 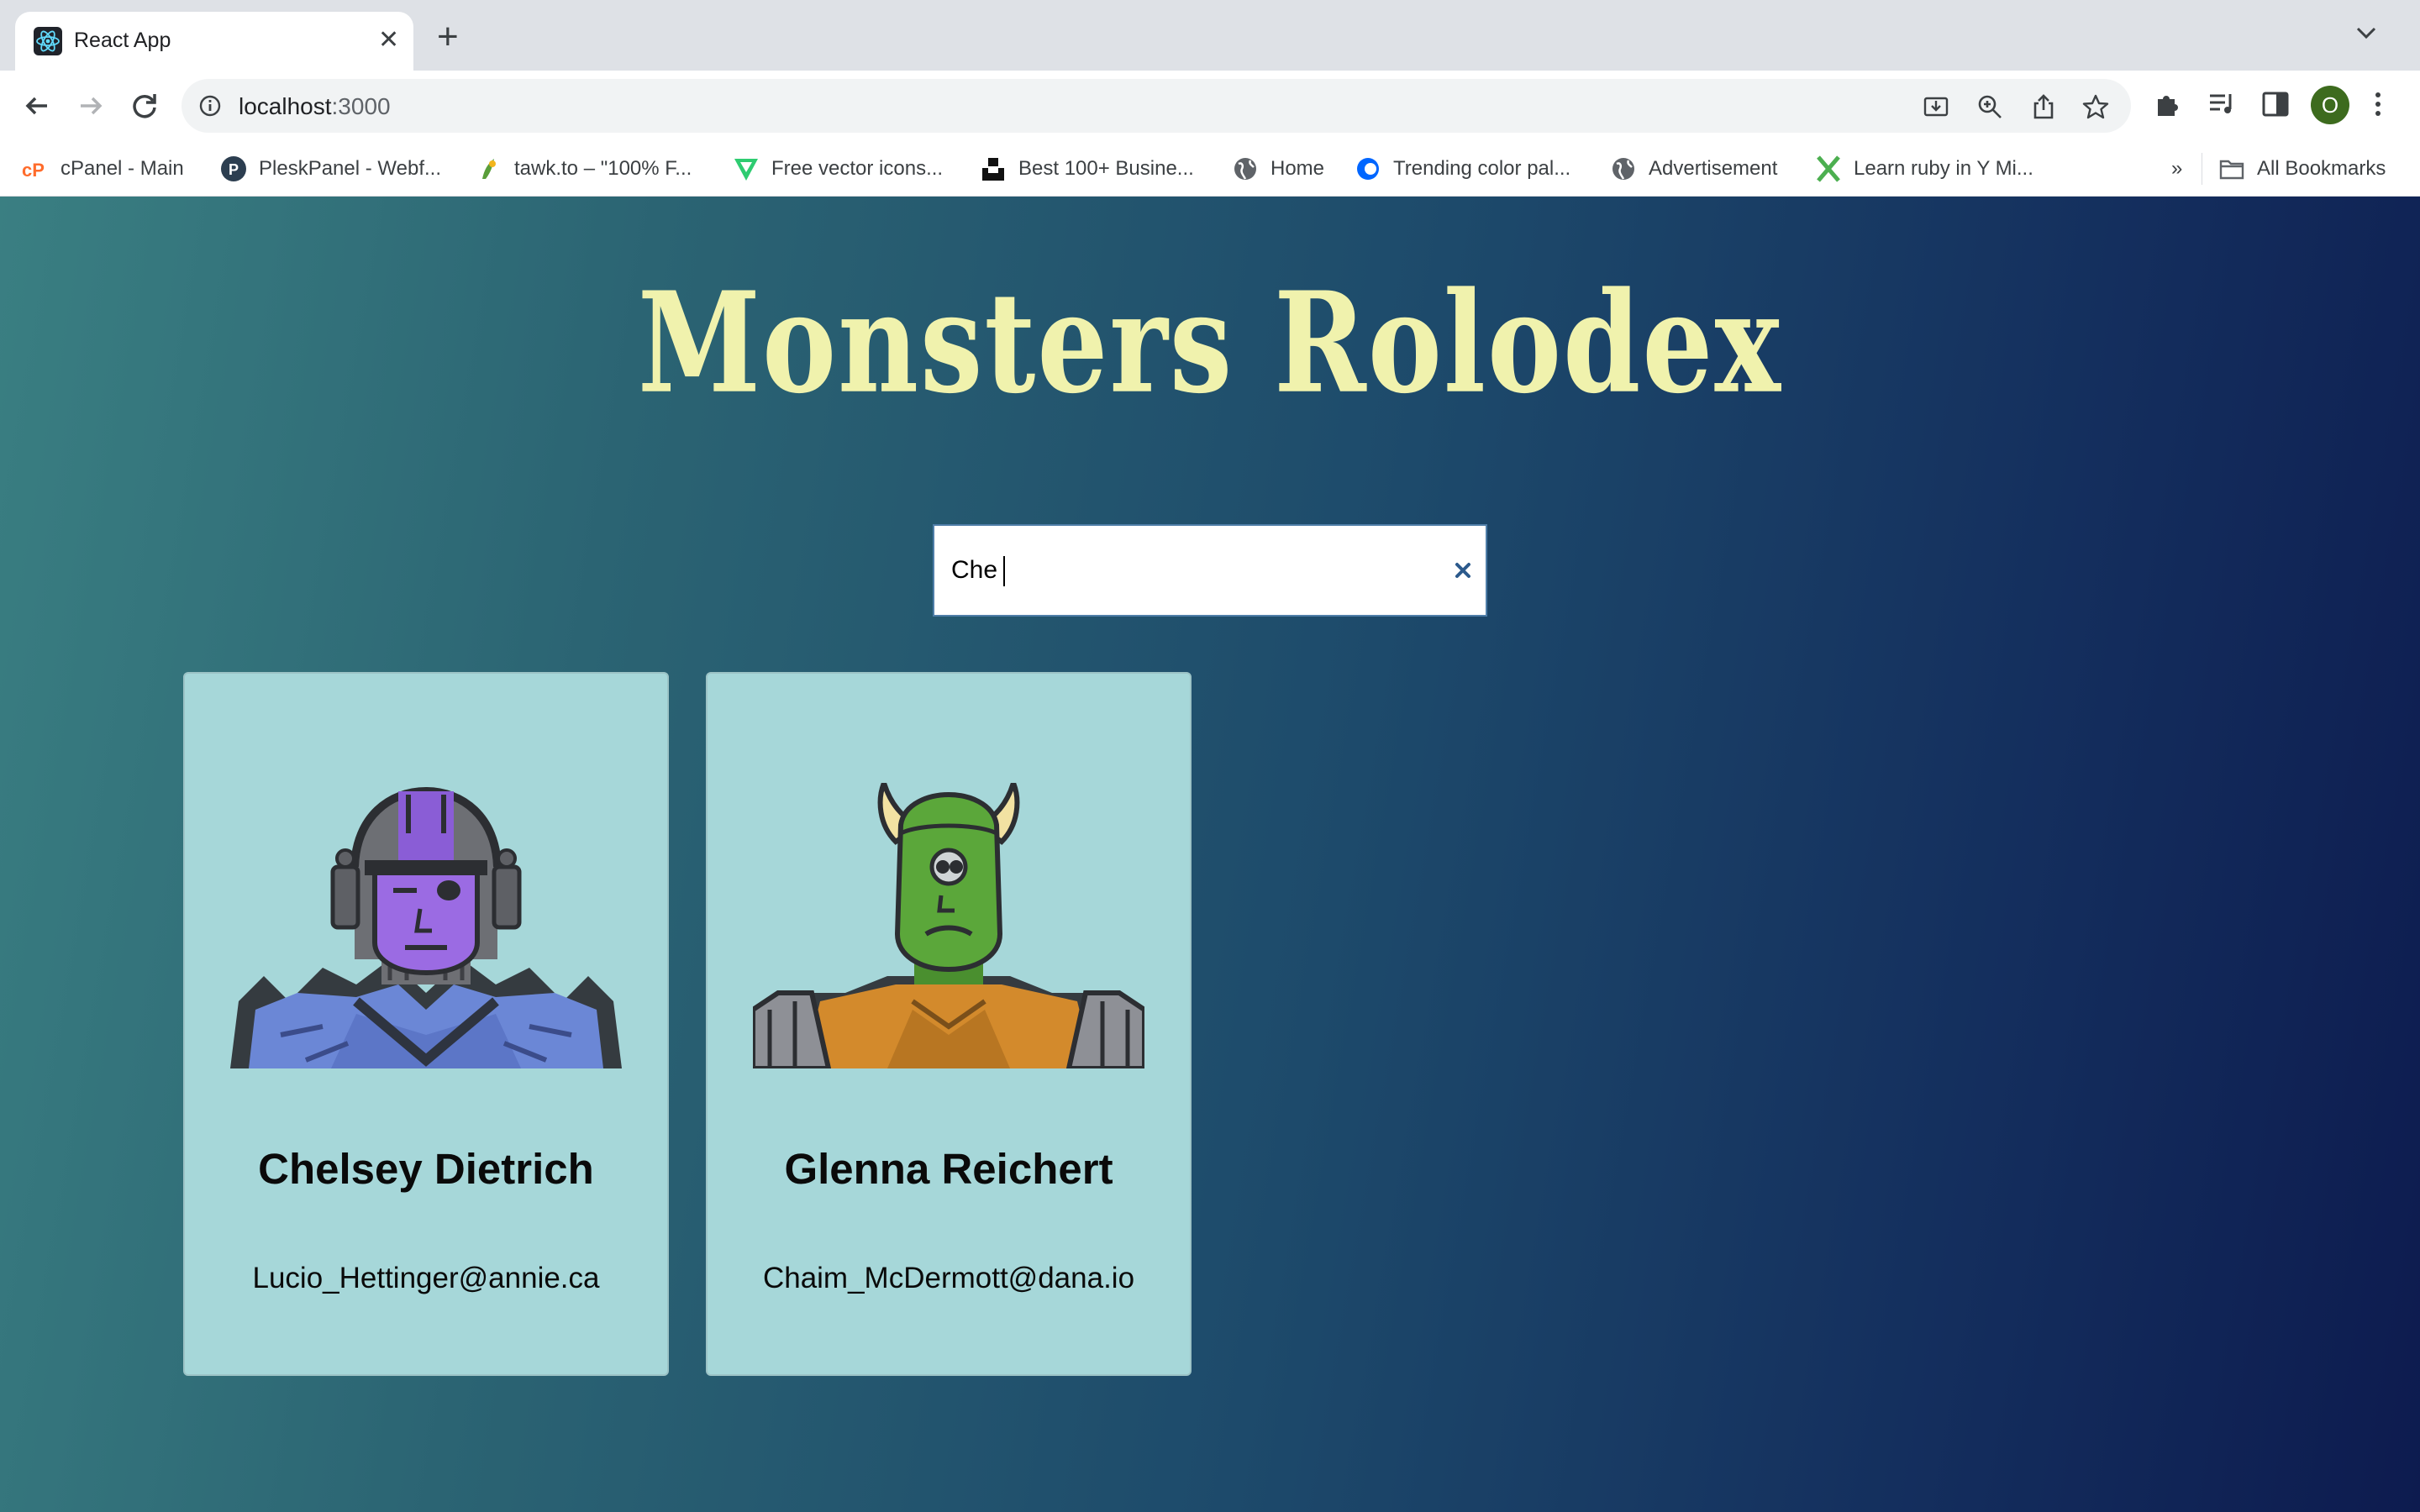 What do you see at coordinates (2275, 104) in the screenshot?
I see `side-panel-icon` at bounding box center [2275, 104].